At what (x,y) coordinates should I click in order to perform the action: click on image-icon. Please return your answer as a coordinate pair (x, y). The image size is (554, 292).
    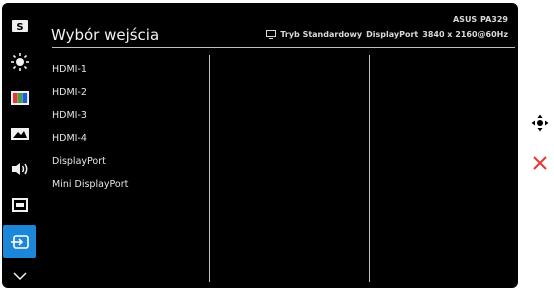
    Looking at the image, I should click on (19, 133).